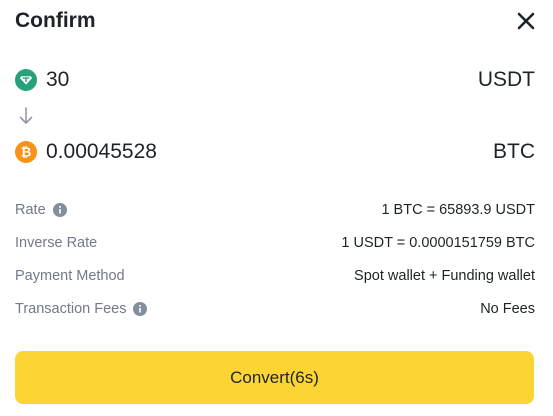 The width and height of the screenshot is (553, 416). Describe the element at coordinates (275, 242) in the screenshot. I see `detail-row-inverse-rate: Inverse Rate 1 USDT = 0.0000151759 BTC` at that location.